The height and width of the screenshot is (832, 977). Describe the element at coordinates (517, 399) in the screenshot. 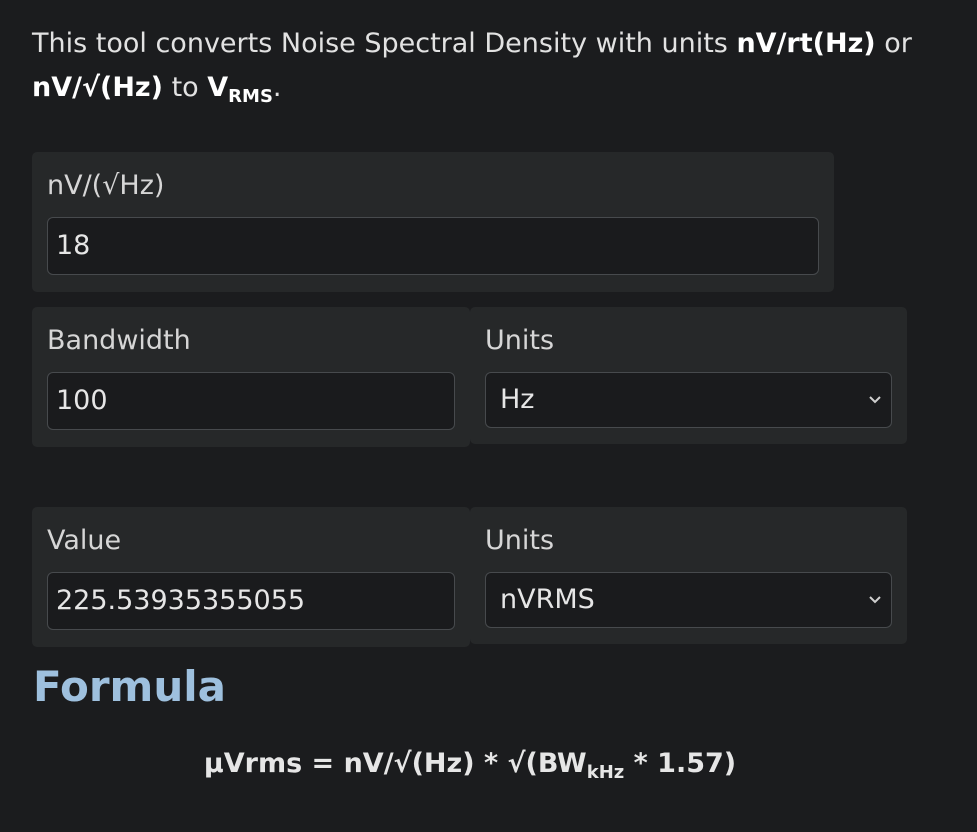

I see `bandwidth-units-value: Hz` at that location.